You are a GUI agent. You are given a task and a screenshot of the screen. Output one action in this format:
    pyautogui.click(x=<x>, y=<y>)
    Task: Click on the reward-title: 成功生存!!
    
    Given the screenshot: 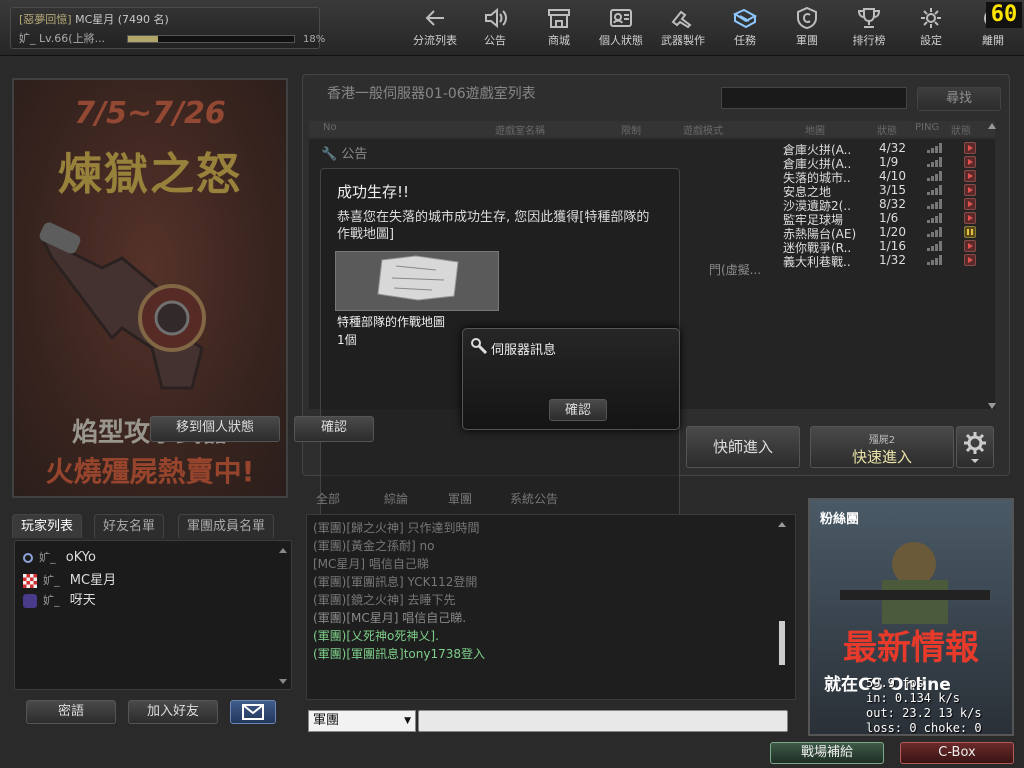 What is the action you would take?
    pyautogui.click(x=373, y=192)
    